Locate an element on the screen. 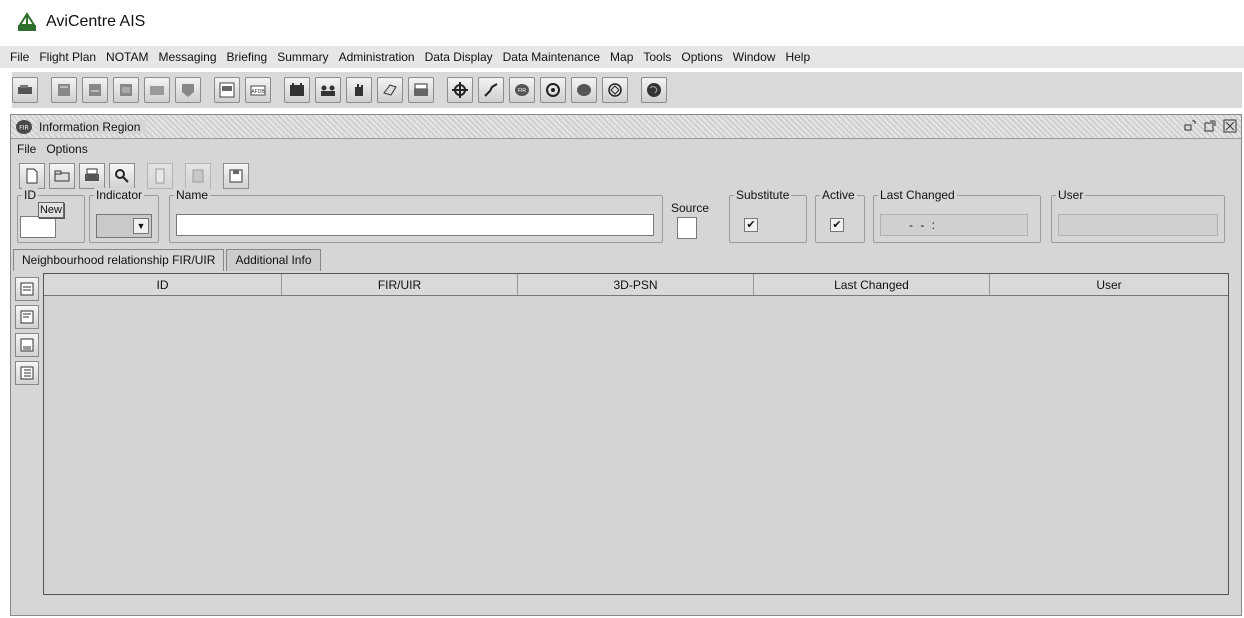  column-header-id: ID is located at coordinates (163, 284).